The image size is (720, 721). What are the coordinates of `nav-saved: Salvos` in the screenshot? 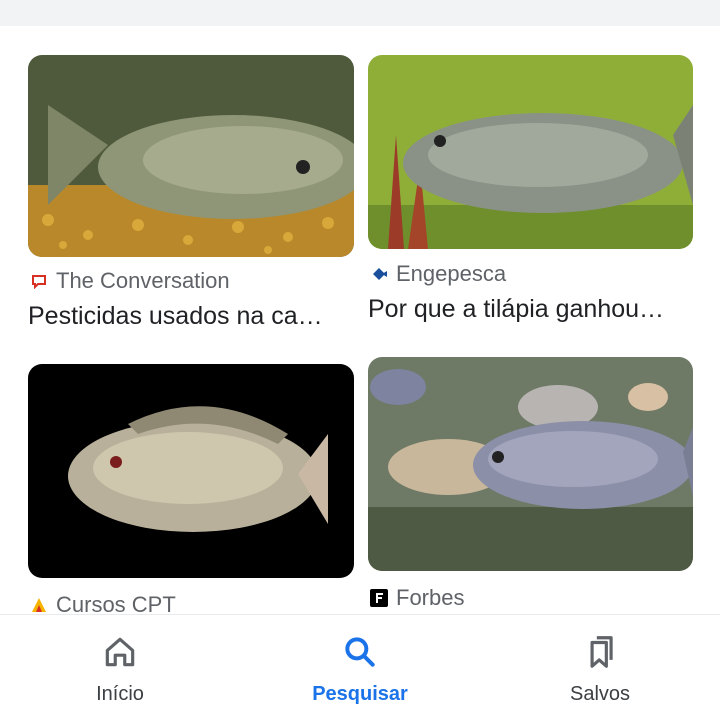 It's located at (600, 668).